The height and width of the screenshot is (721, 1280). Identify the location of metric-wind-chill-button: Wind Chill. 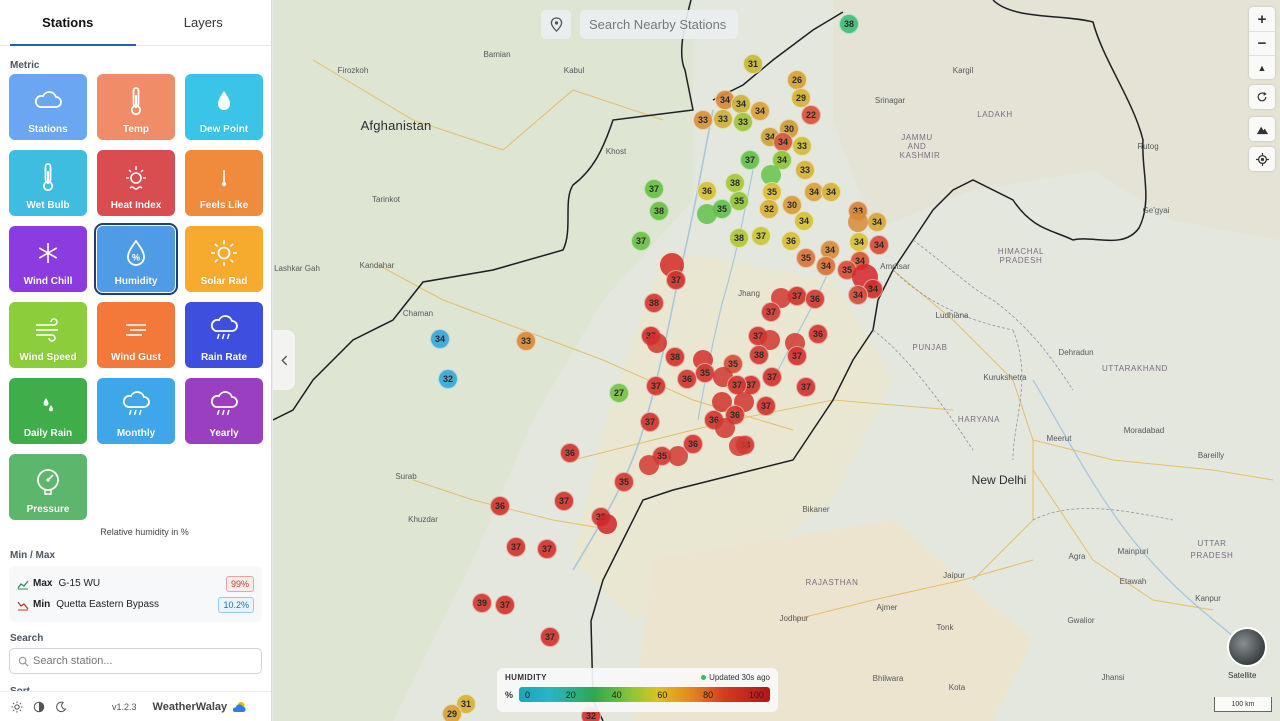
(48, 259).